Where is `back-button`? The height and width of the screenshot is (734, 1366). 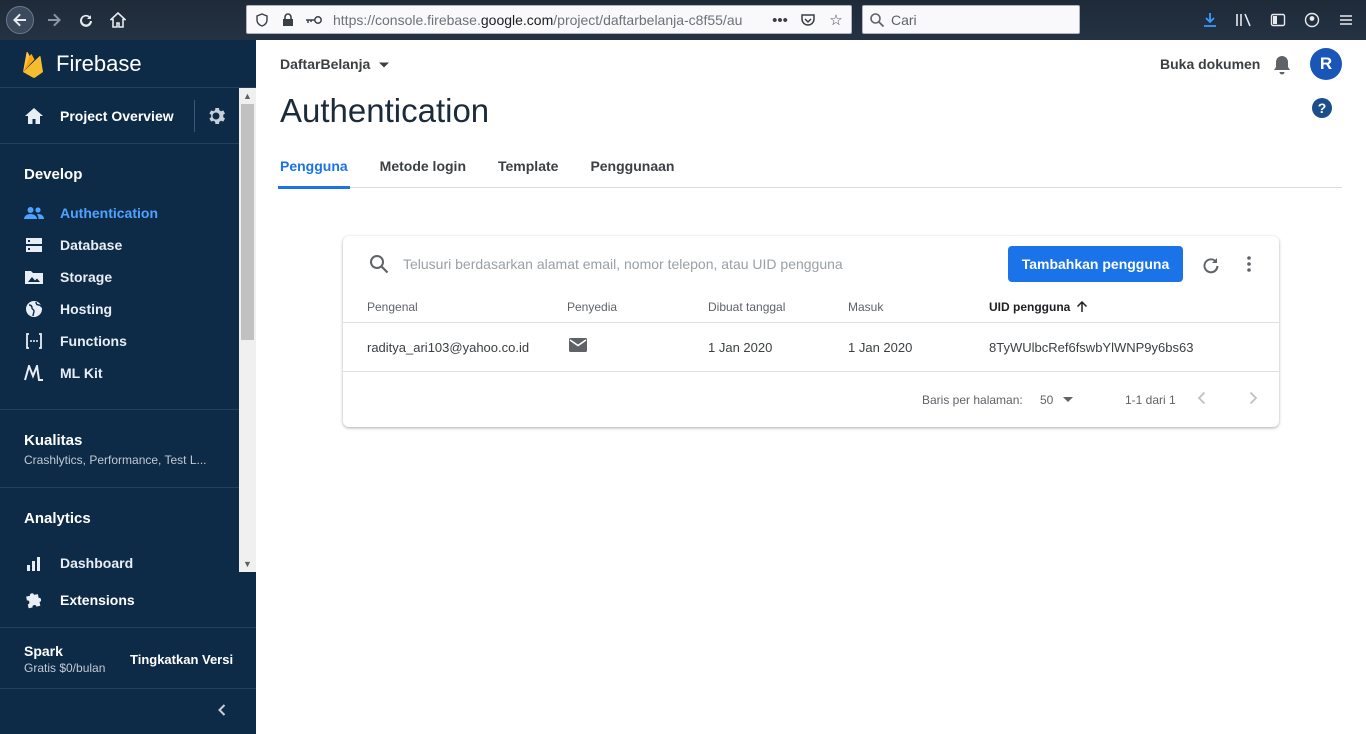 back-button is located at coordinates (20, 20).